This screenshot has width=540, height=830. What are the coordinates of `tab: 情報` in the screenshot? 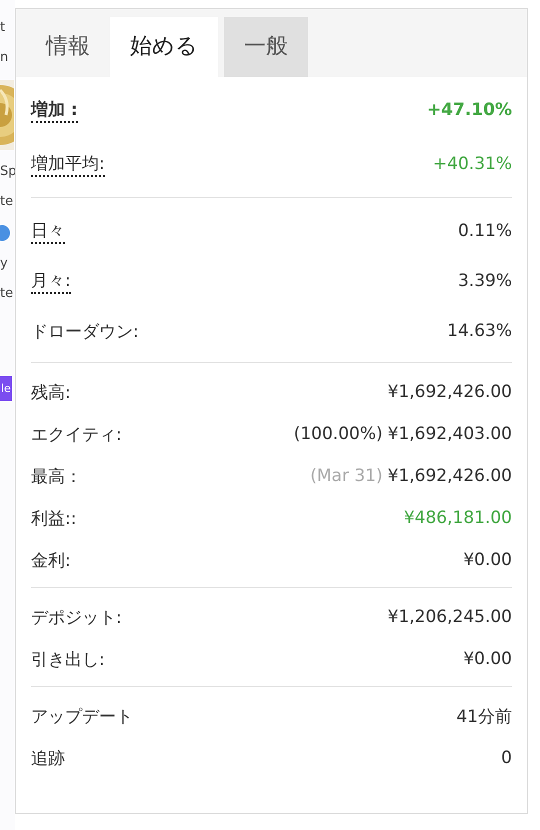 It's located at (68, 47).